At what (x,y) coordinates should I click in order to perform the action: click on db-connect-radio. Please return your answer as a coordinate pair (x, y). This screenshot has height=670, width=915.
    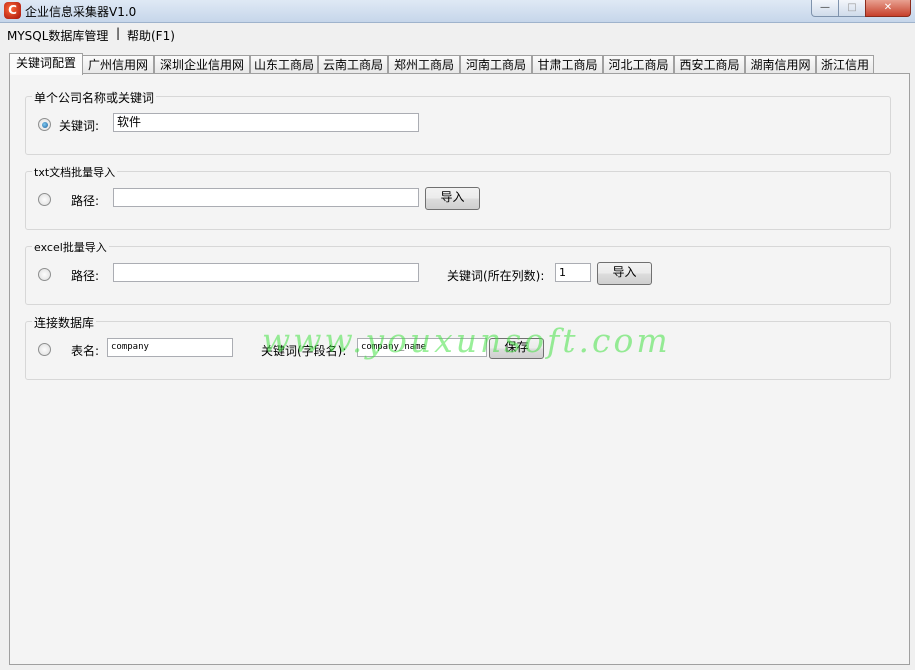
    Looking at the image, I should click on (44, 349).